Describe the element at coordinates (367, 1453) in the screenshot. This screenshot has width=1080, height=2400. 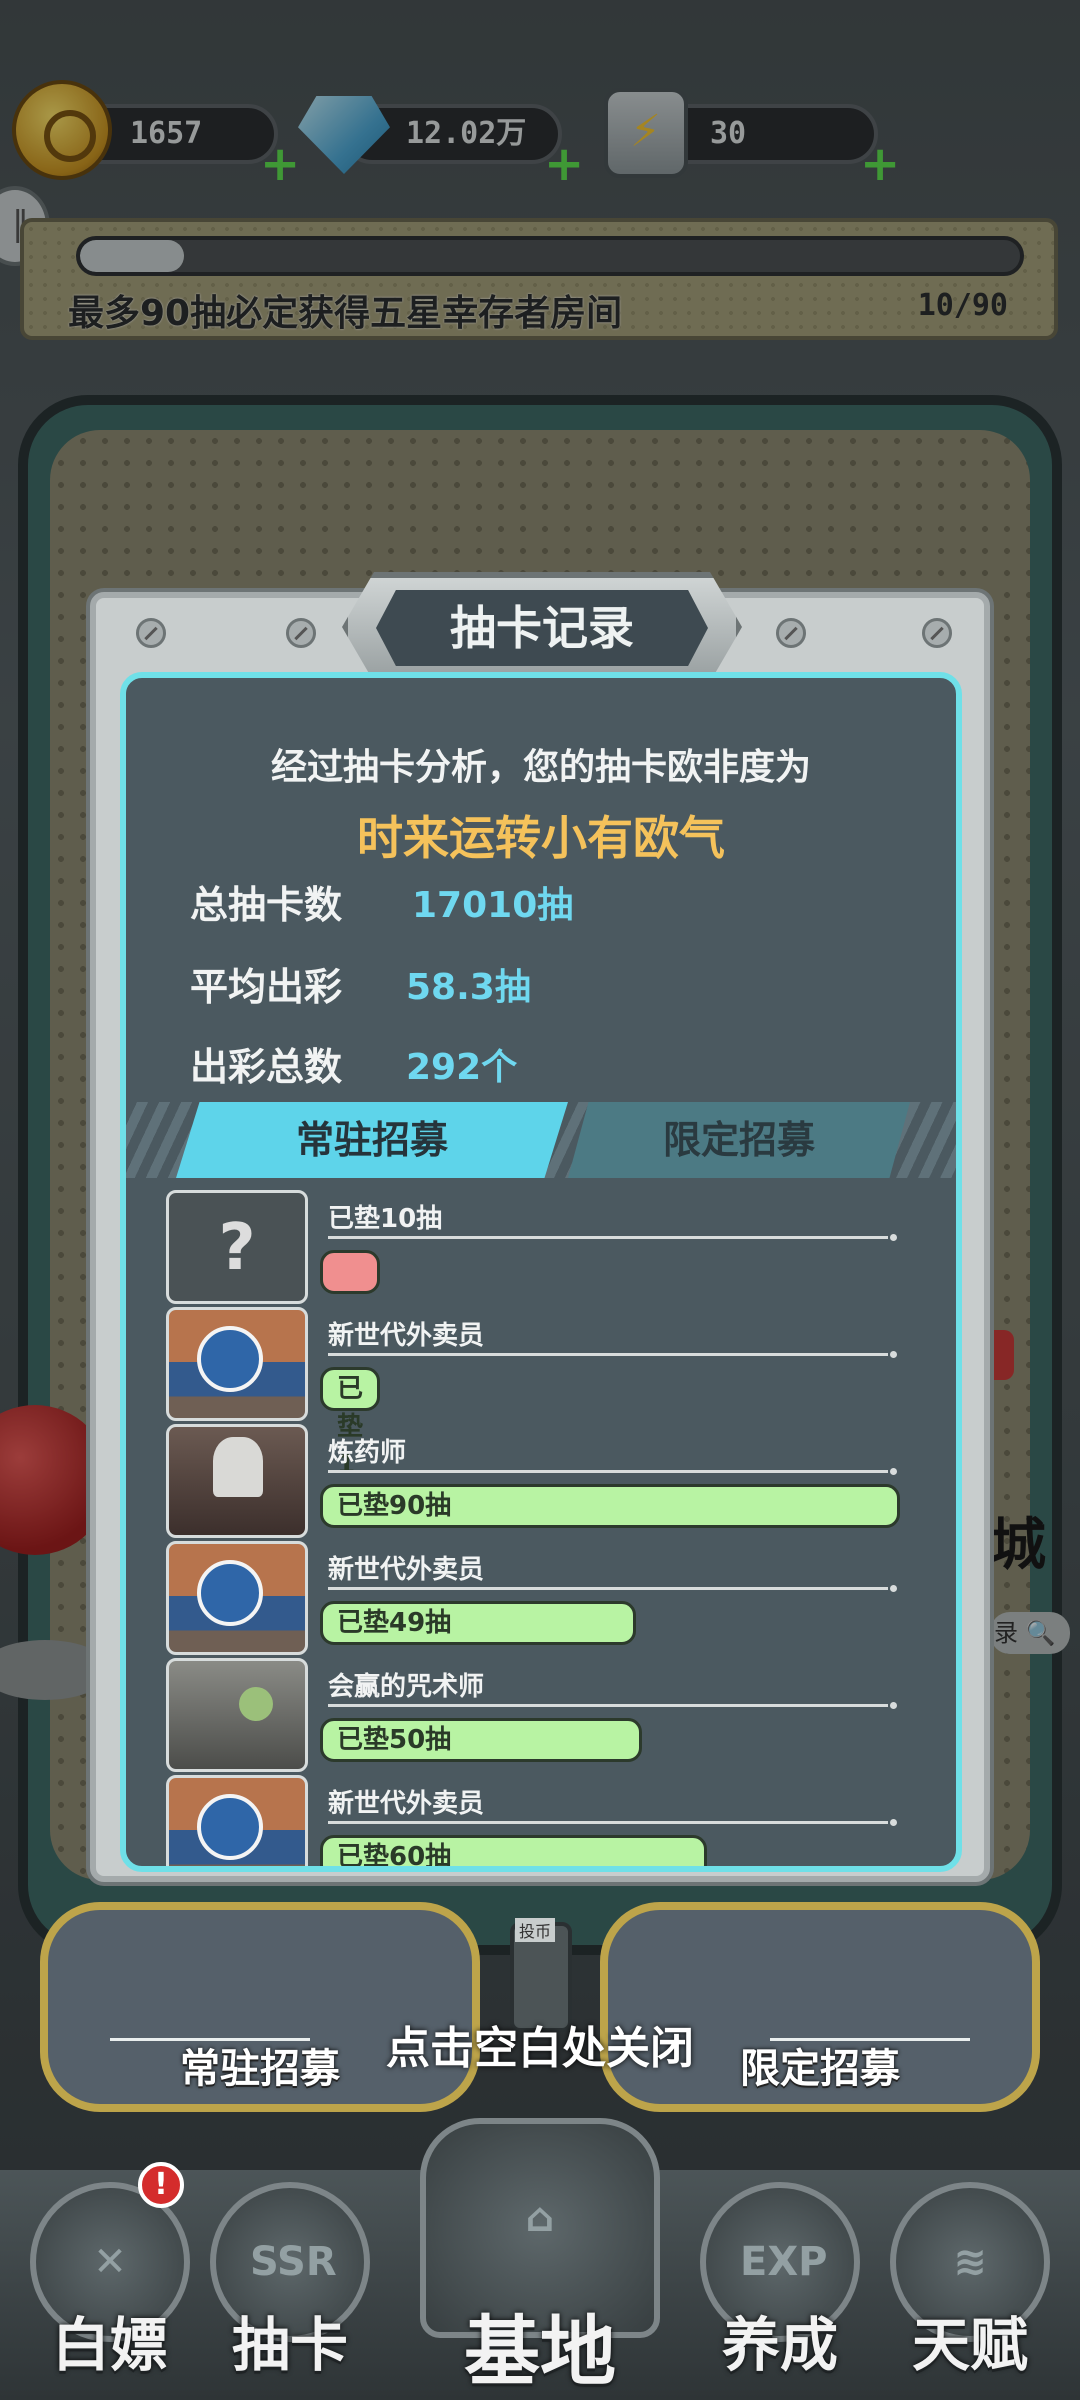
I see `record-name: 炼药师` at that location.